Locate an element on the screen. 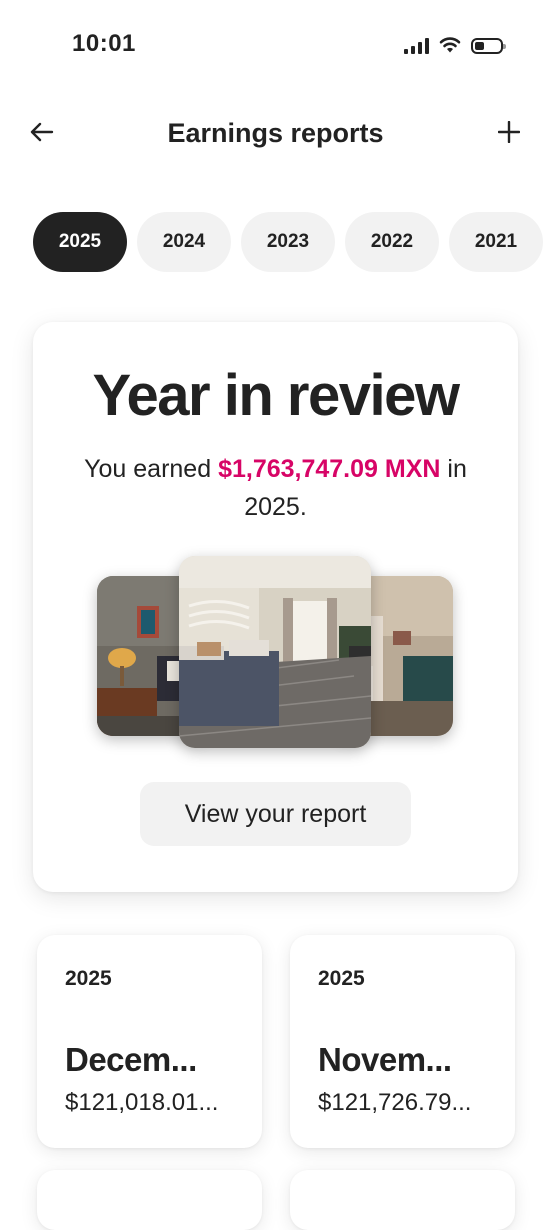 This screenshot has width=551, height=1230. listing-photo-main is located at coordinates (275, 652).